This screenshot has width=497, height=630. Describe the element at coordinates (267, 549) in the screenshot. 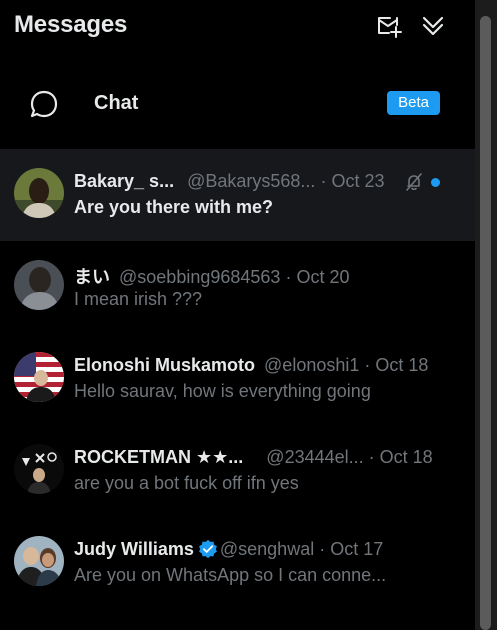

I see `user-handle: @senghwal` at that location.